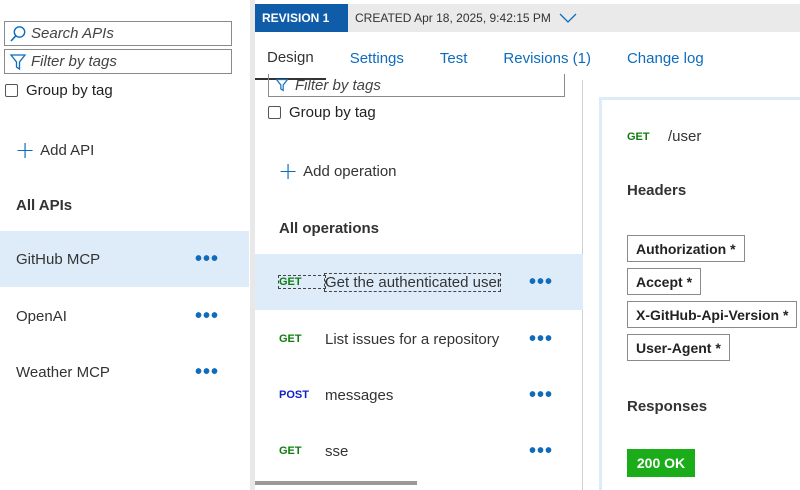 This screenshot has height=490, width=800. What do you see at coordinates (301, 18) in the screenshot?
I see `revision-badge: REVISION 1` at bounding box center [301, 18].